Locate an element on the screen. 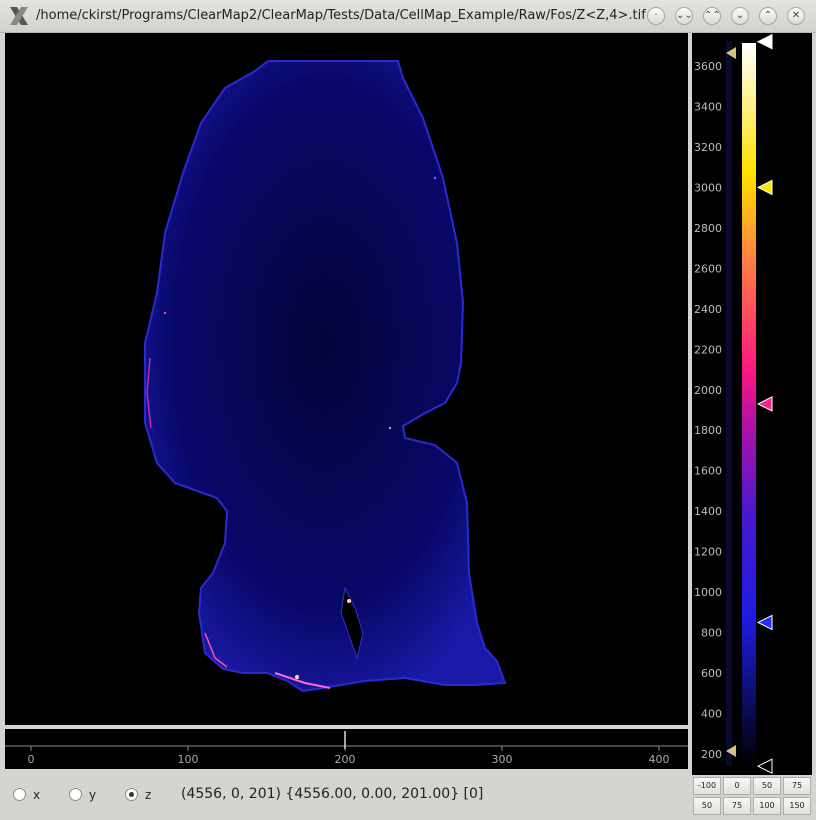  colorbar-tick-label: 2400 is located at coordinates (708, 309).